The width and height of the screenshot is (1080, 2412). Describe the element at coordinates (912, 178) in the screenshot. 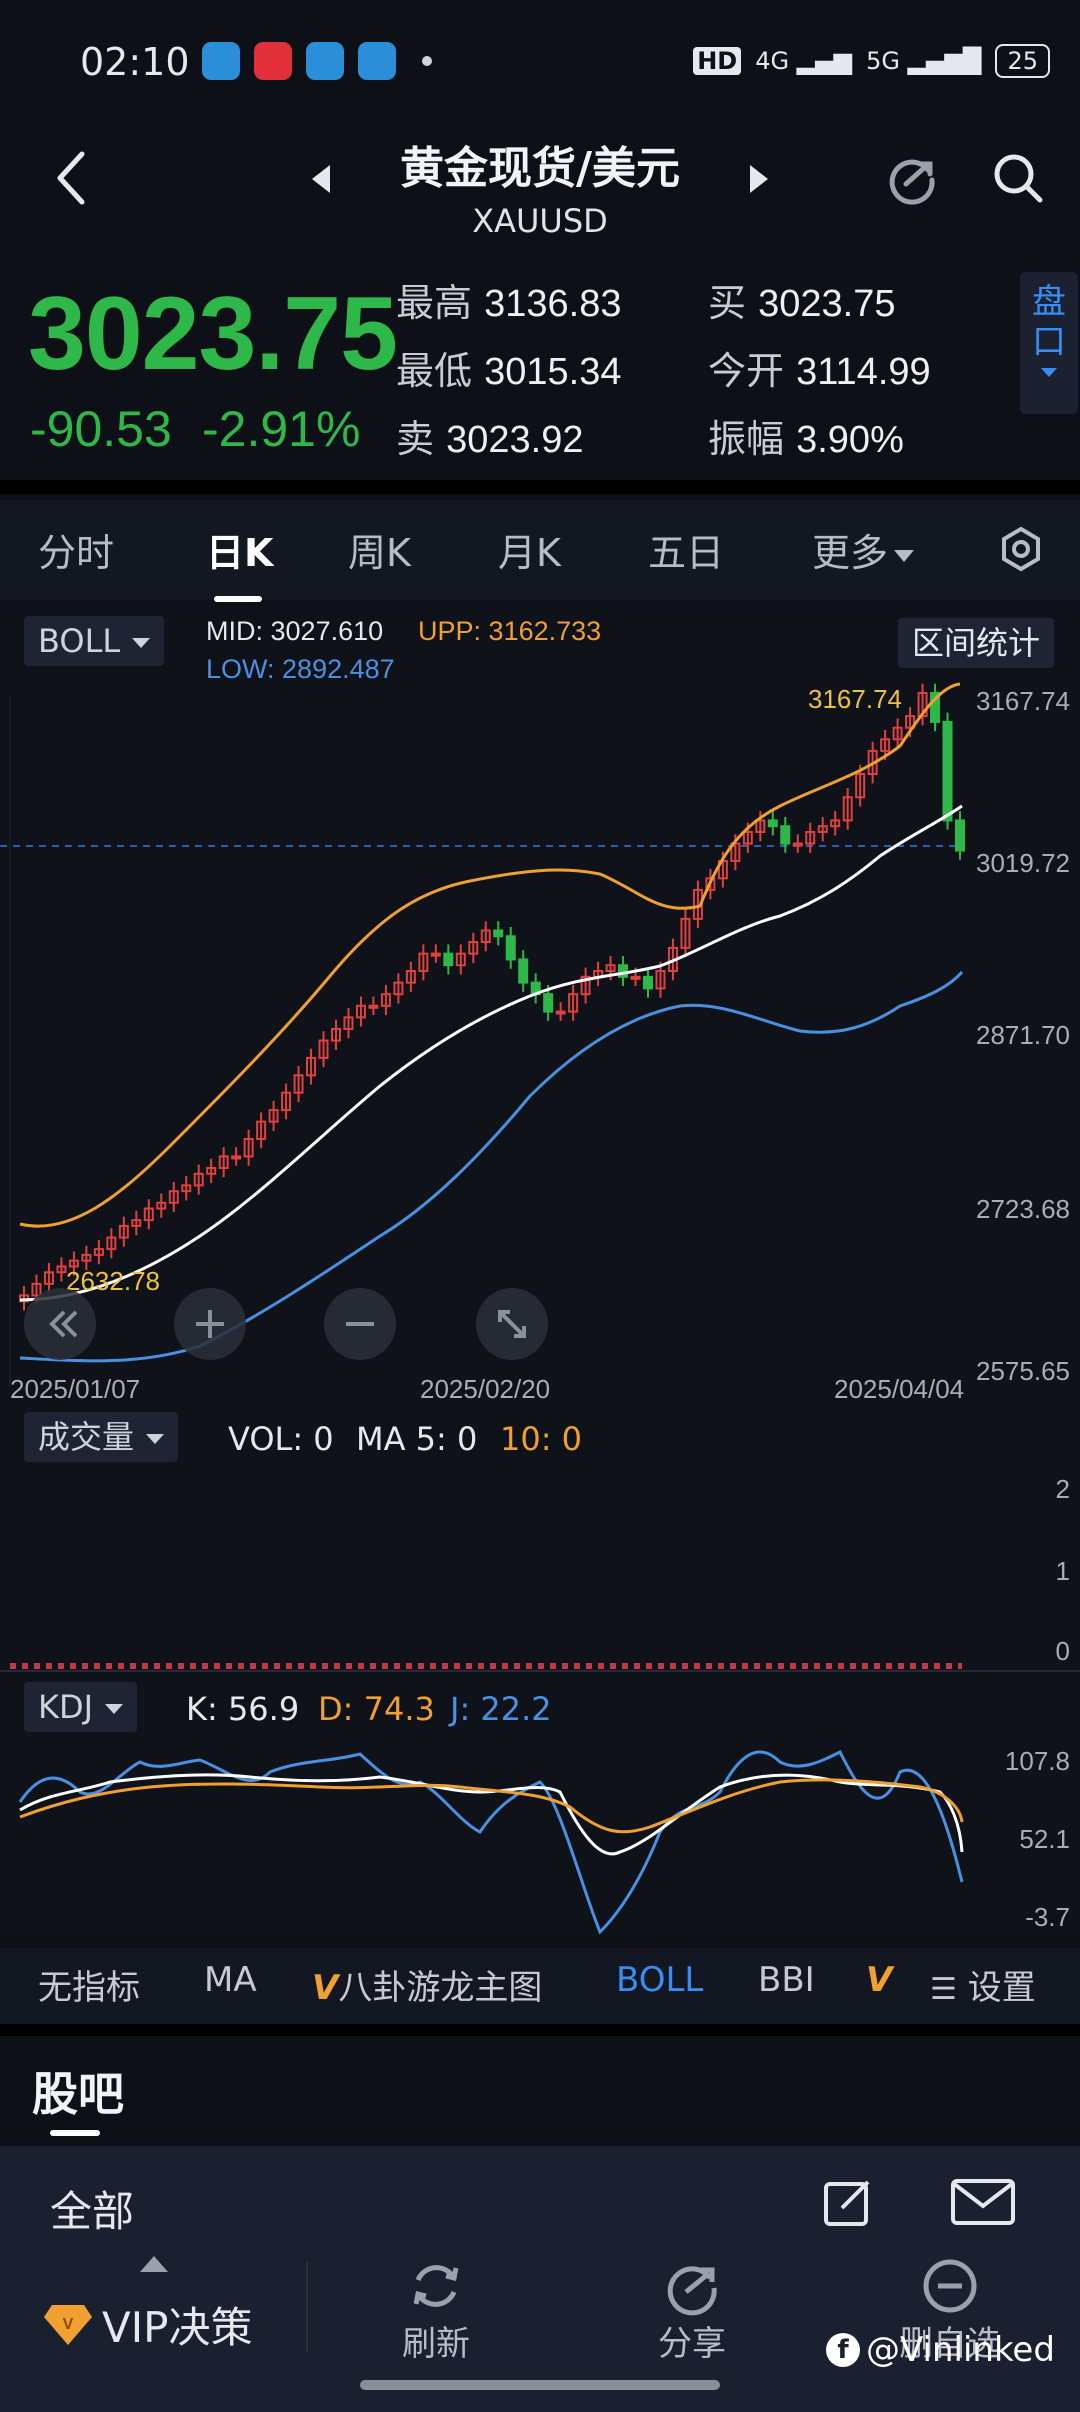

I see `refresh-share-icon` at that location.